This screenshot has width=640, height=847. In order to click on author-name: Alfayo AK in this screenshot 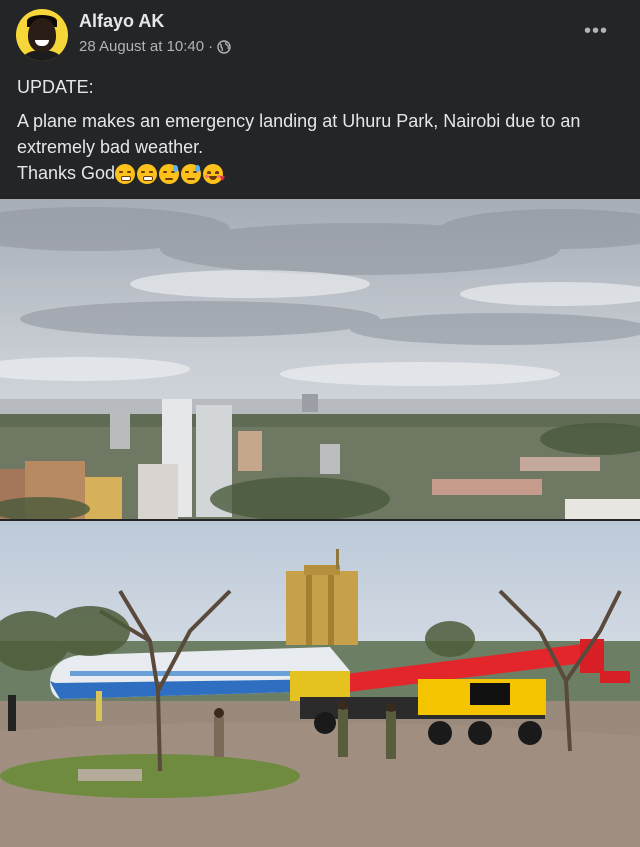, I will do `click(121, 21)`.